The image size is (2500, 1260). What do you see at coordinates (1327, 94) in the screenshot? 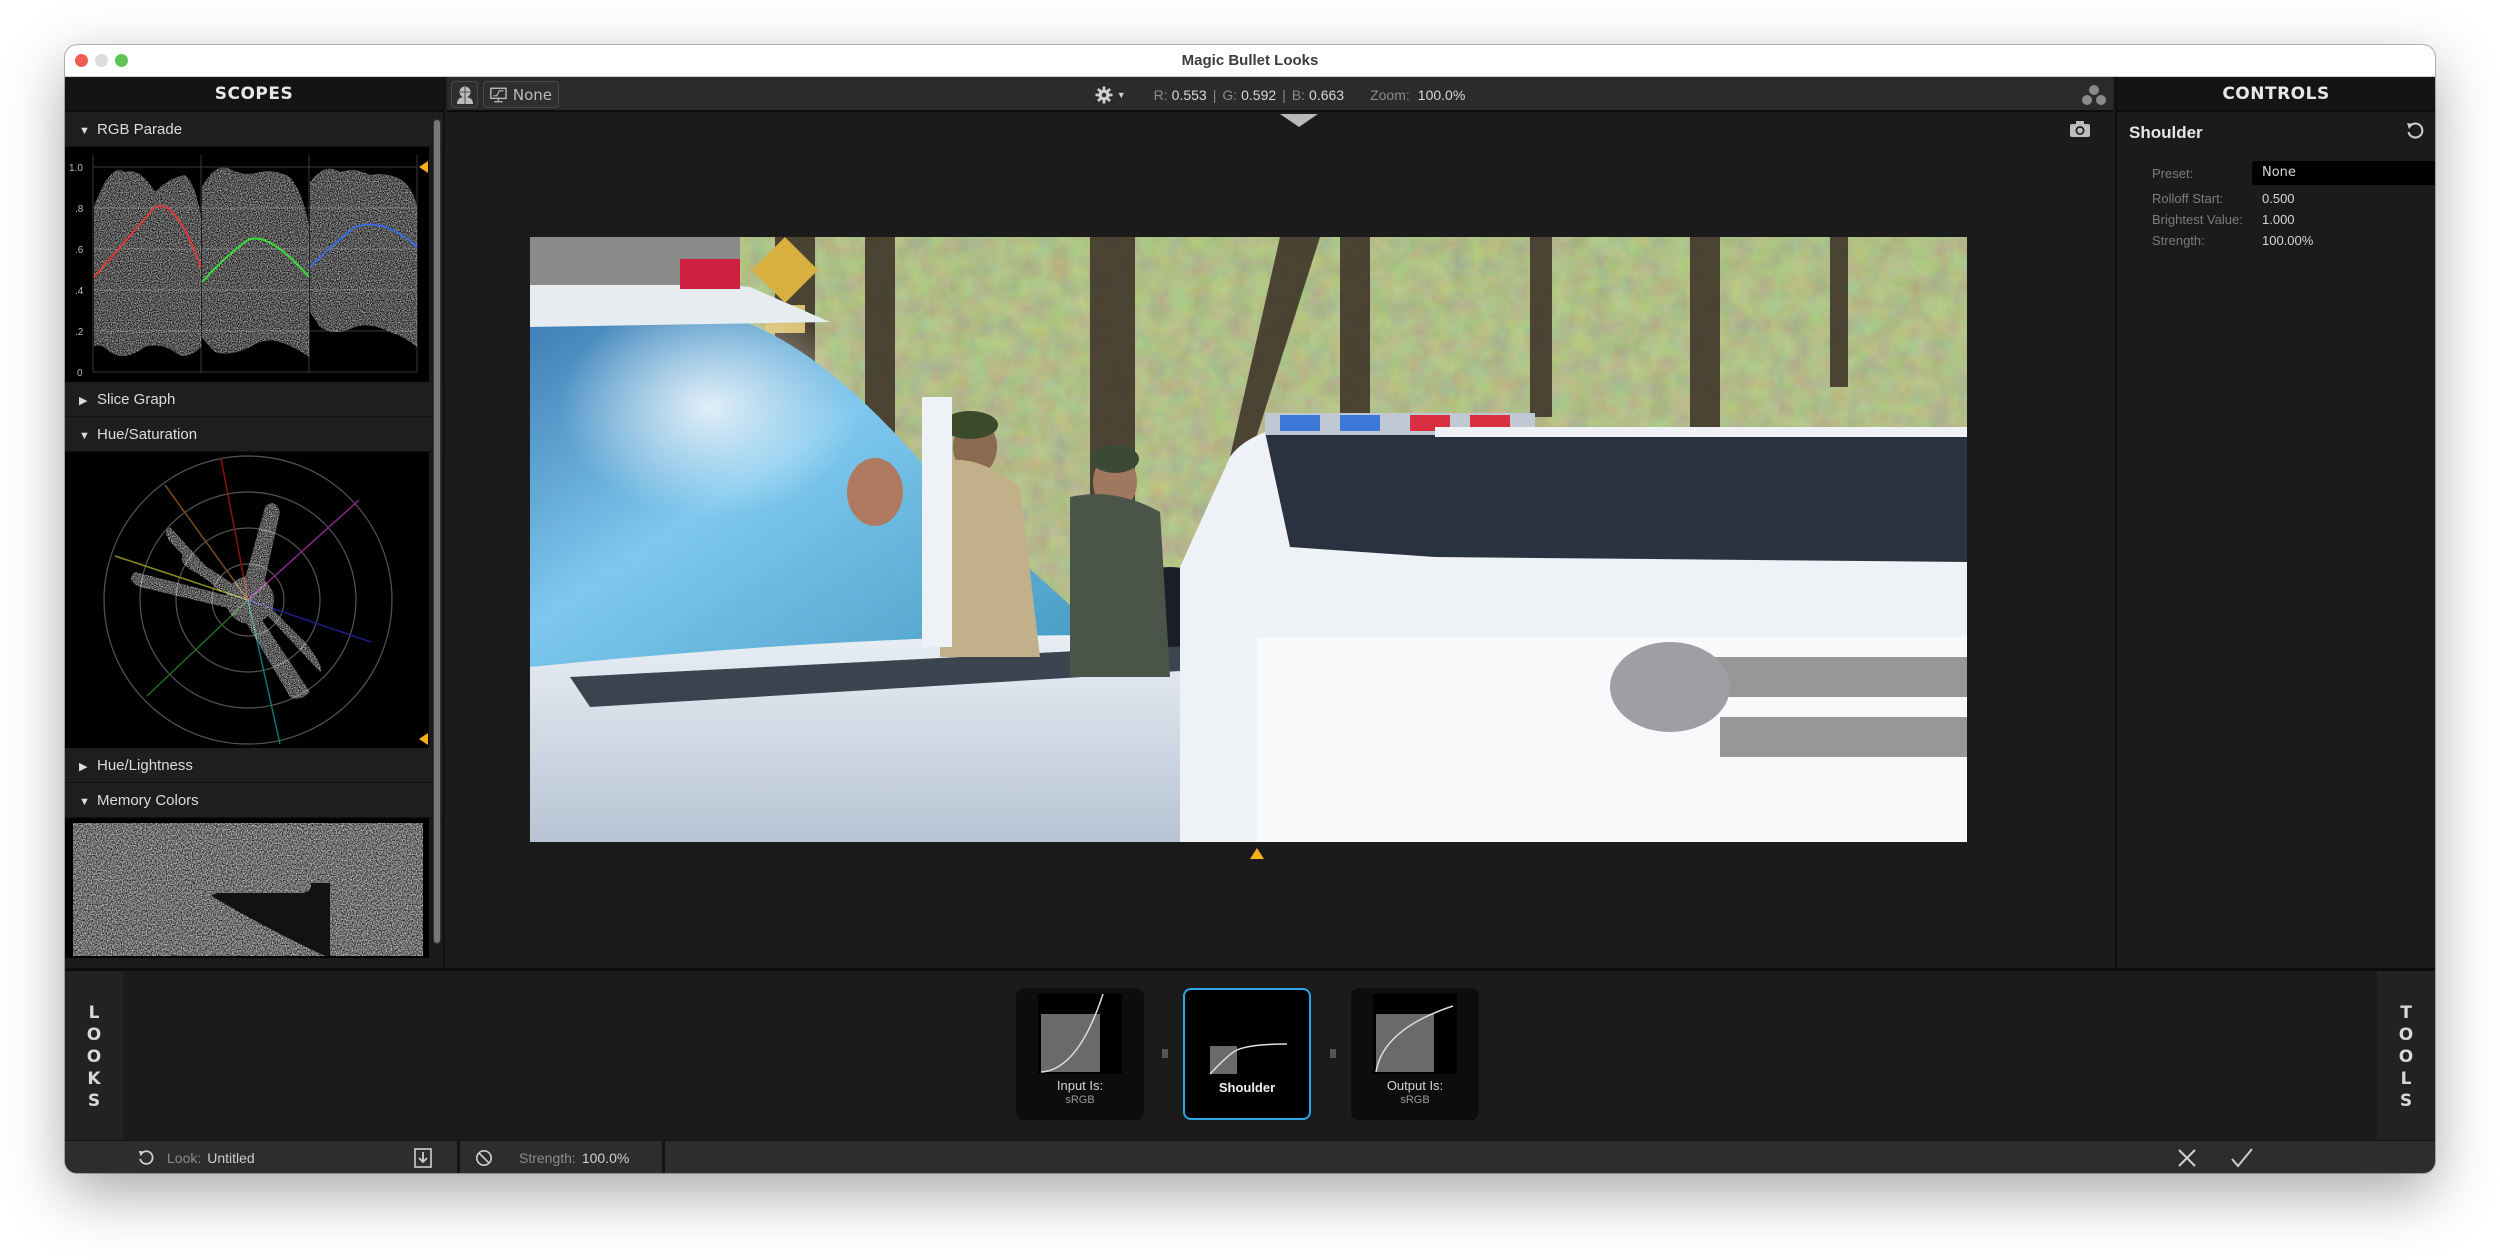
I see `b-value: 0.663` at bounding box center [1327, 94].